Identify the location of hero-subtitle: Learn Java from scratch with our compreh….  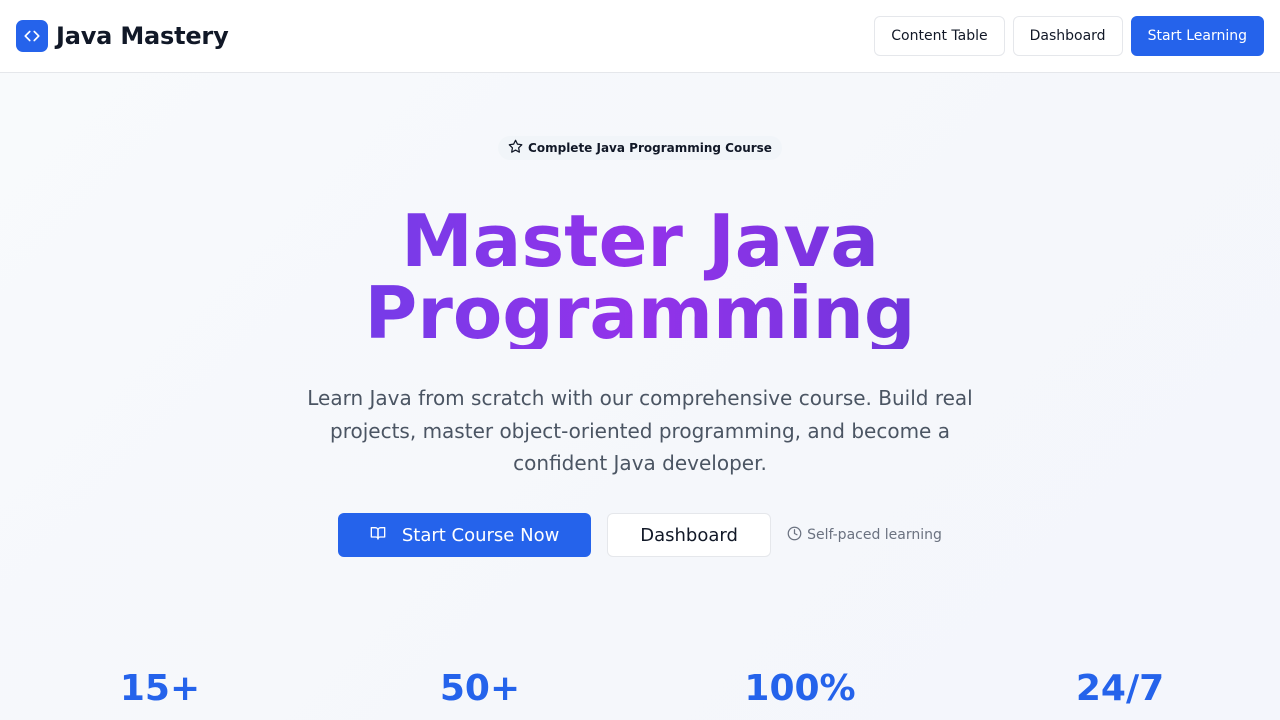
(640, 430).